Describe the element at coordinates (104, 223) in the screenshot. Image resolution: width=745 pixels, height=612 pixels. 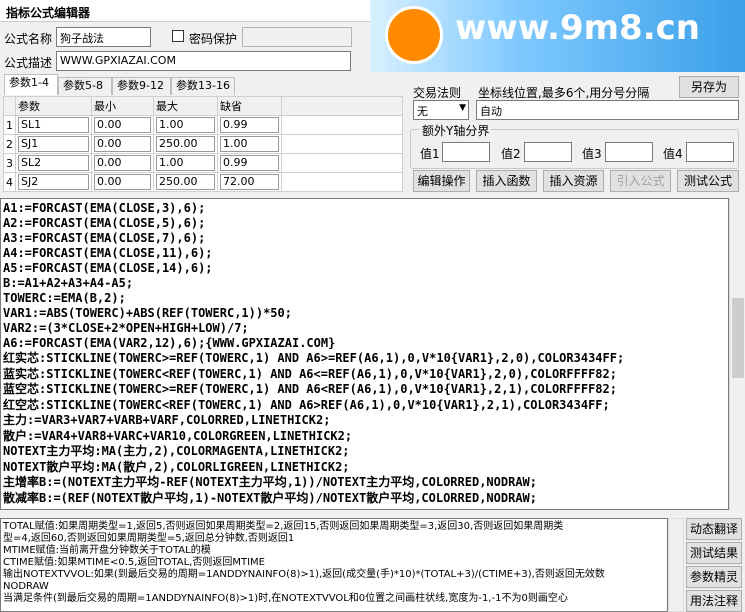
I see `code-line: A2:=FORCAST(EMA(CLOSE,5),6);` at that location.